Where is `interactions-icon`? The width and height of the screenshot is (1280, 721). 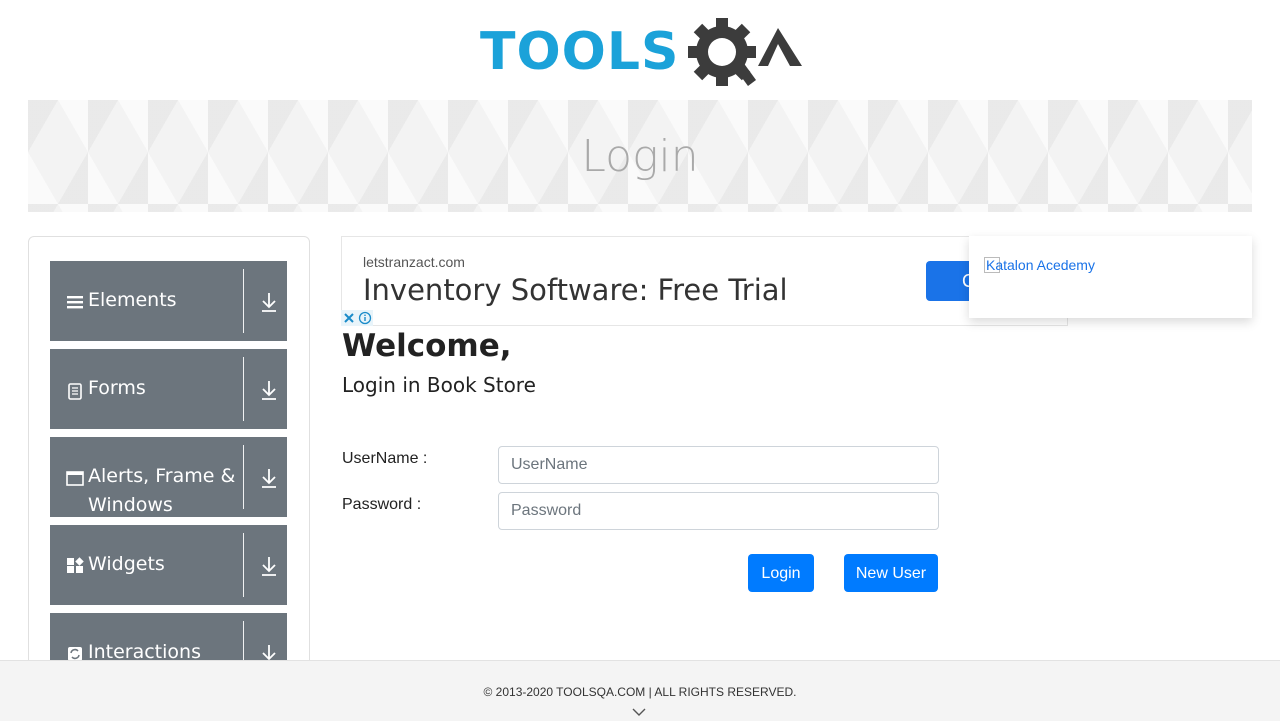 interactions-icon is located at coordinates (75, 654).